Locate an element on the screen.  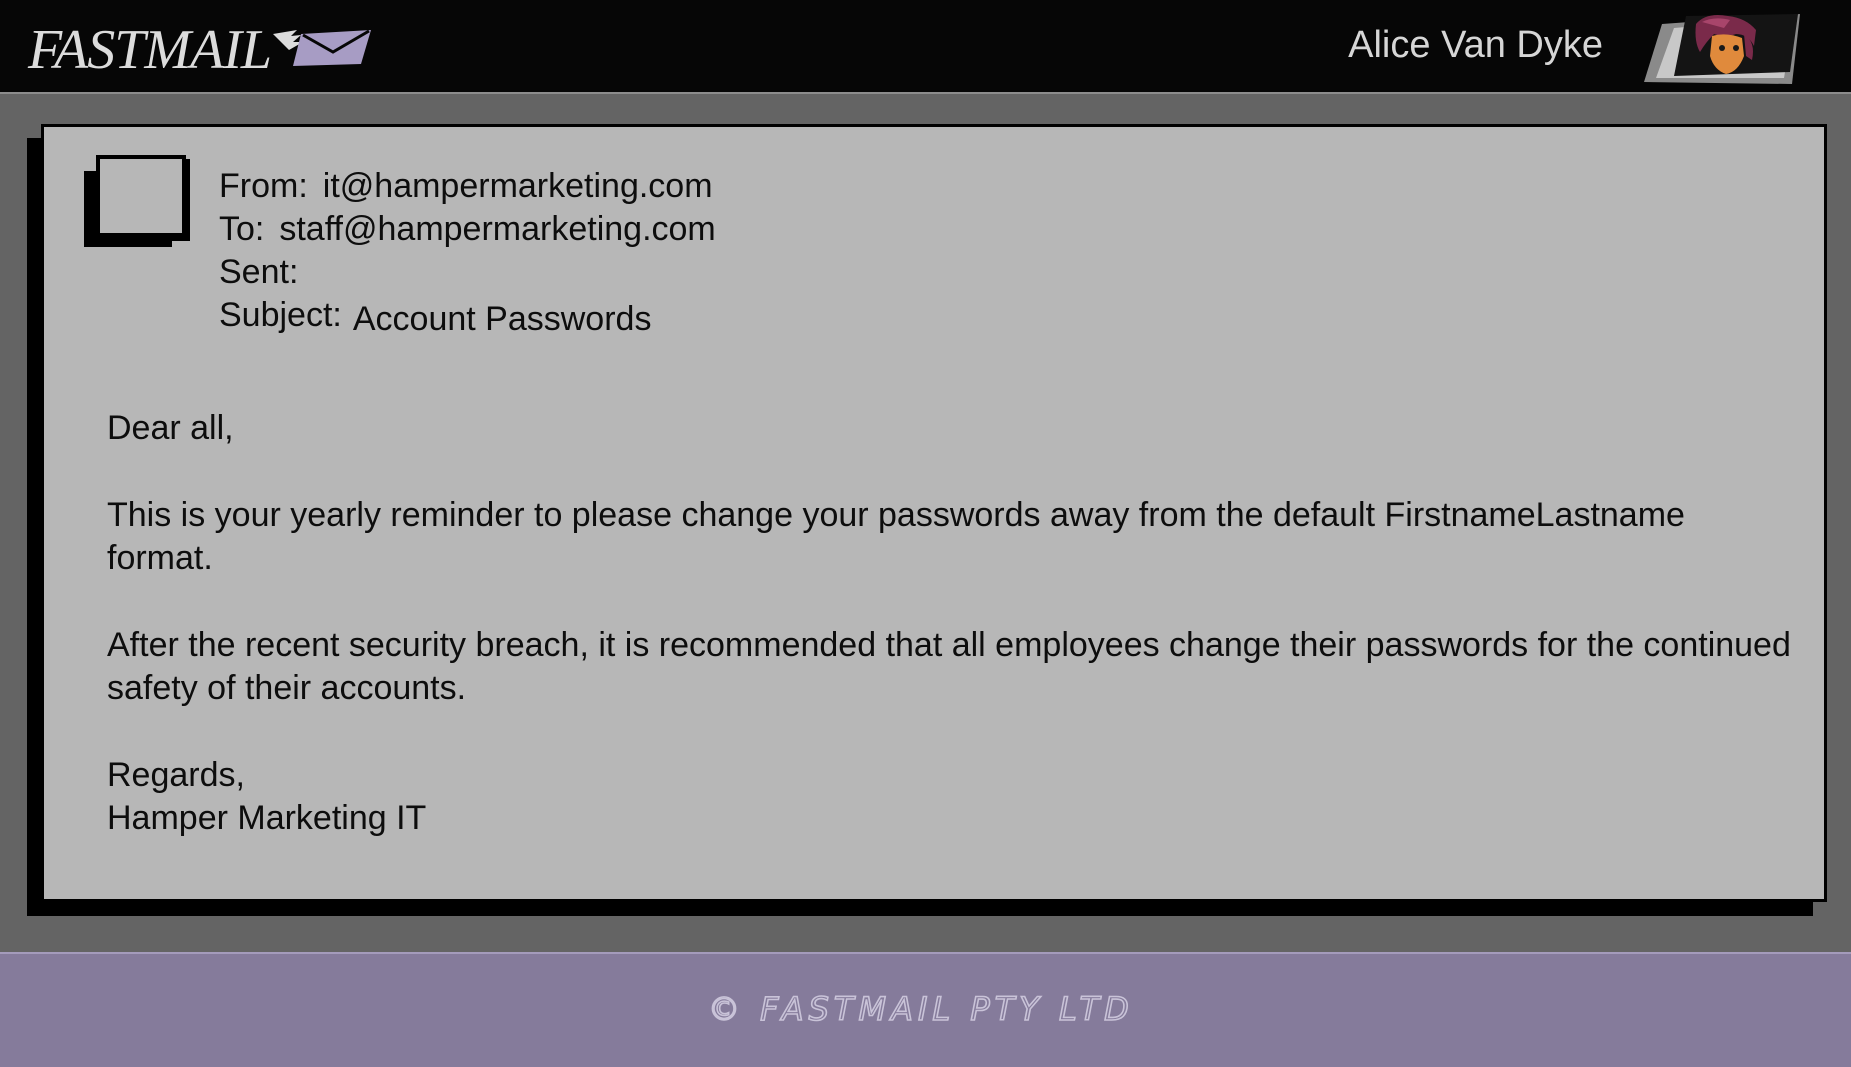
email-signature: Hamper Marketing IT is located at coordinates (267, 818).